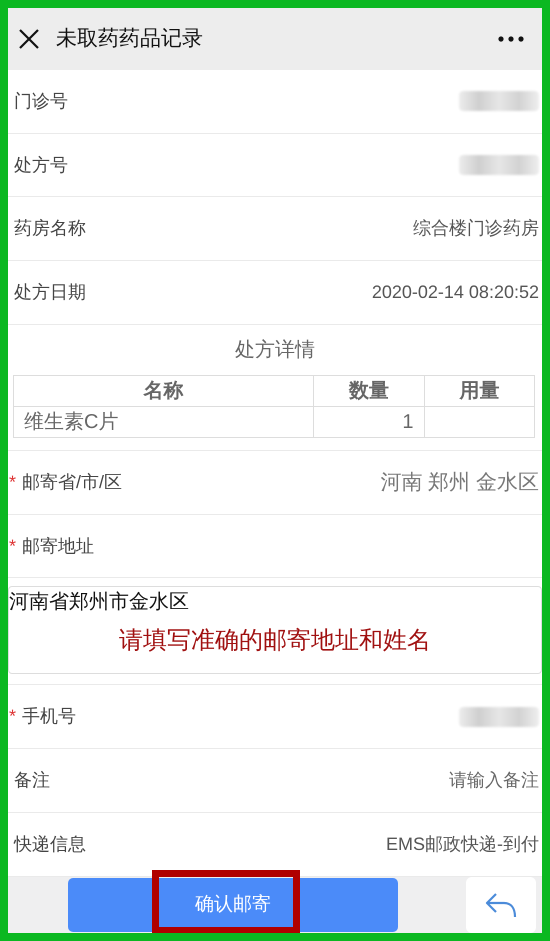 Image resolution: width=550 pixels, height=941 pixels. I want to click on remark-field: 请输入备注, so click(439, 780).